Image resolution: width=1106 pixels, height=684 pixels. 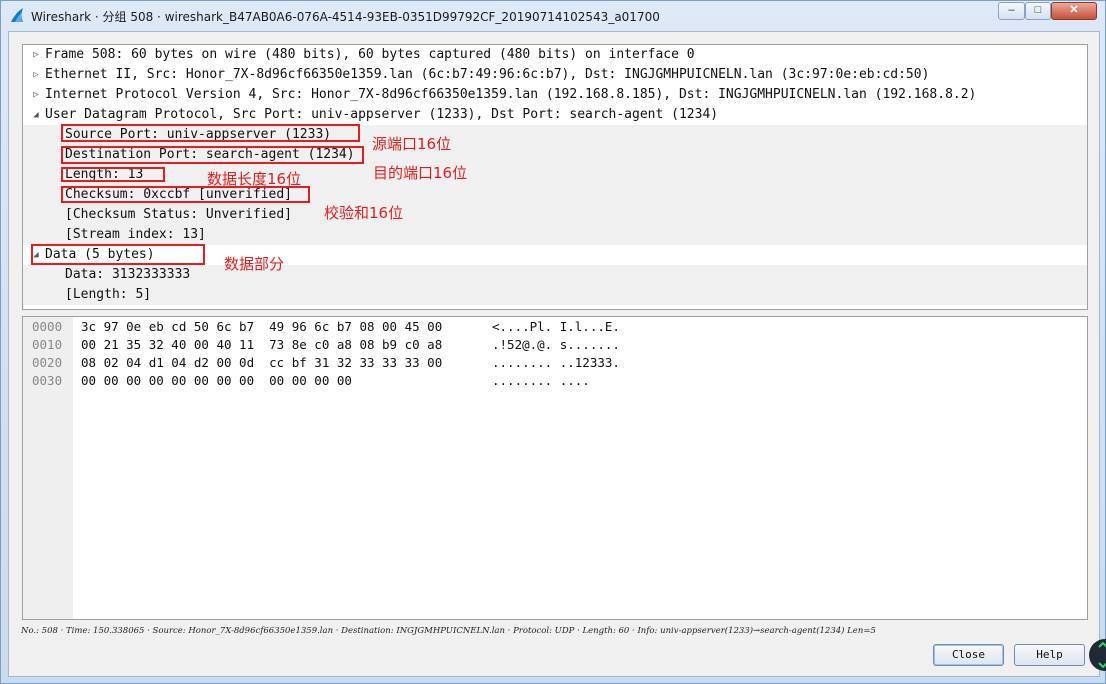 I want to click on tree-row-label: [Checksum Status: Unverified], so click(x=178, y=214).